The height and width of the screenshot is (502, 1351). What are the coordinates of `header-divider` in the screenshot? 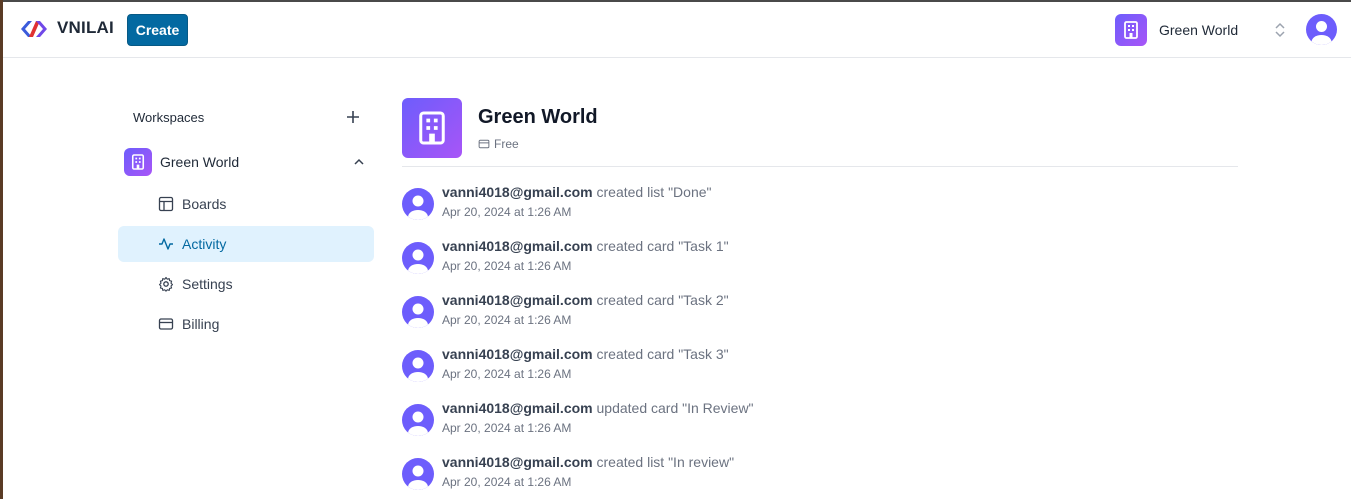 It's located at (820, 166).